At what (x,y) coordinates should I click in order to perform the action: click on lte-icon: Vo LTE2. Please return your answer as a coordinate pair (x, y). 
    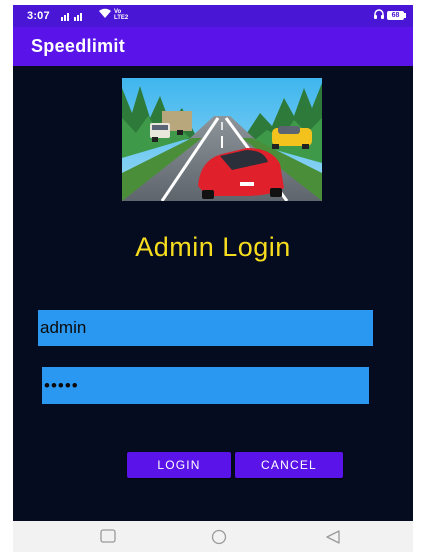
    Looking at the image, I should click on (121, 15).